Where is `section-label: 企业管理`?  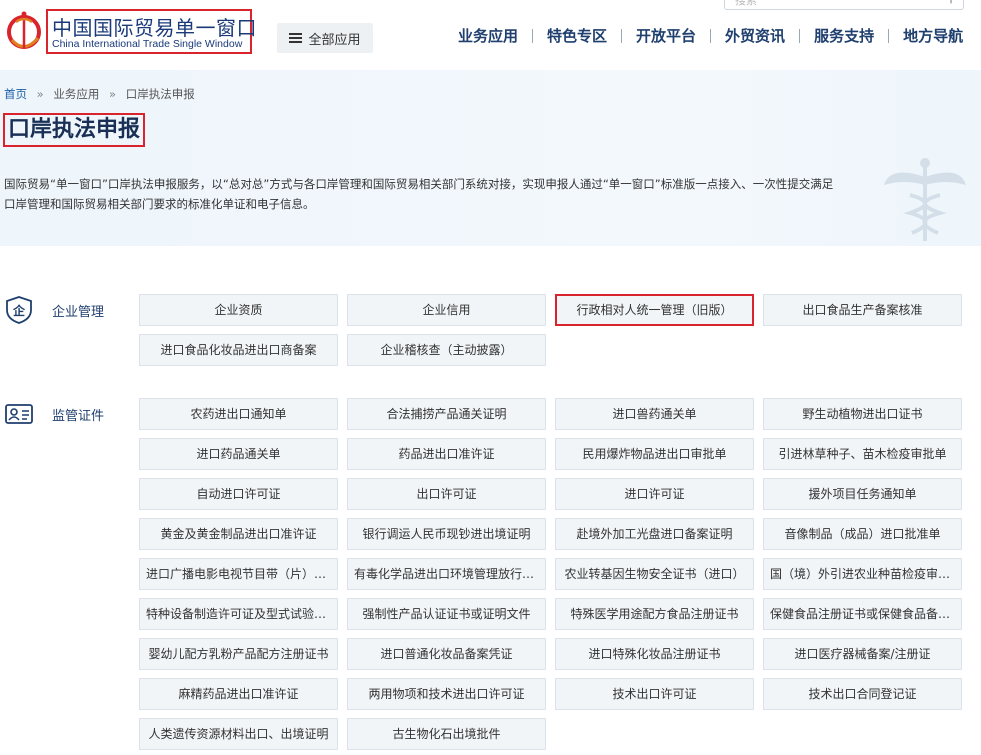
section-label: 企业管理 is located at coordinates (78, 312).